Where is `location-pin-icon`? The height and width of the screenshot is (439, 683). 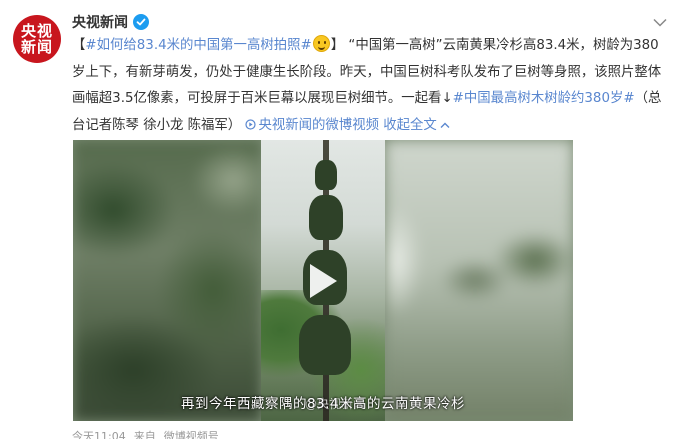
location-pin-icon is located at coordinates (251, 124).